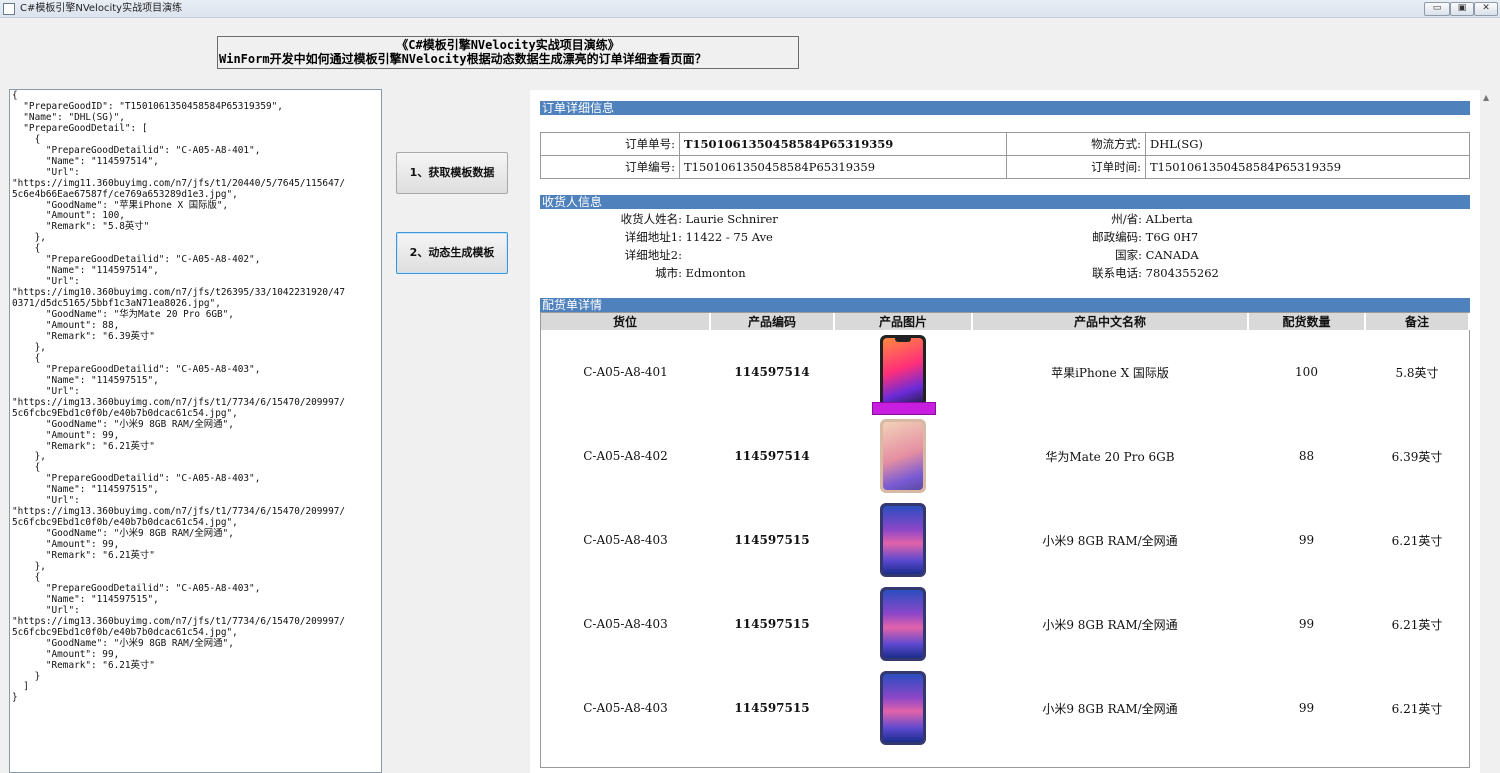  I want to click on row-qty: 88, so click(1306, 456).